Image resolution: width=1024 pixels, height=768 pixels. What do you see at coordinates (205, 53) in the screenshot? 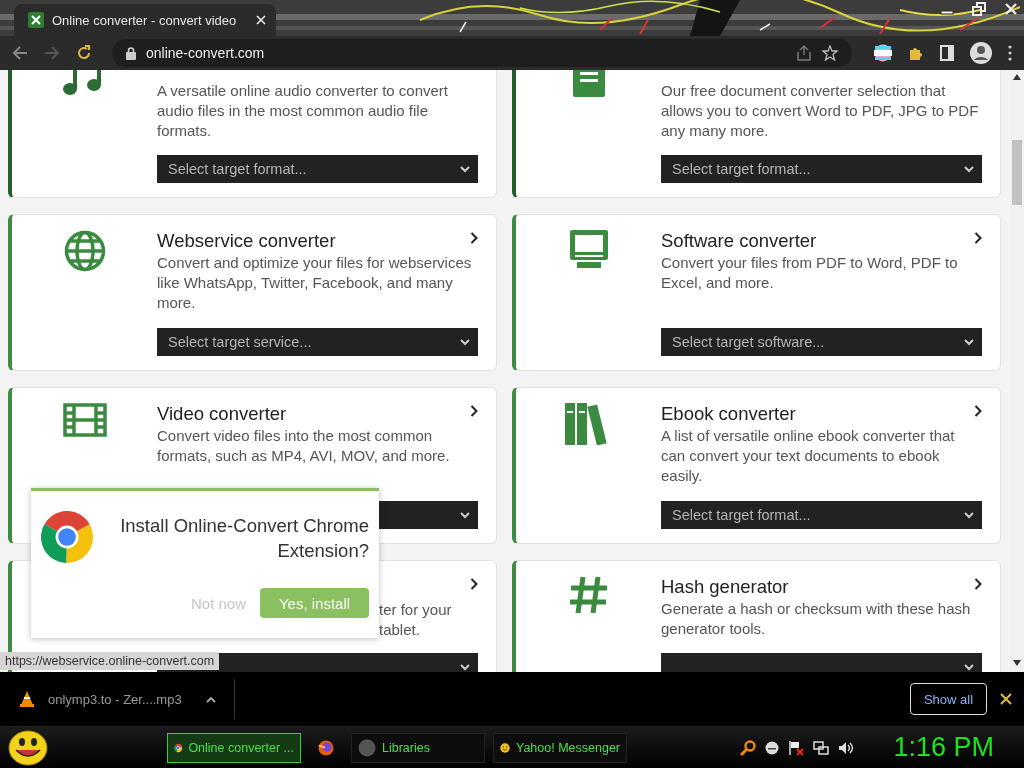
I see `url-text: online-convert.com` at bounding box center [205, 53].